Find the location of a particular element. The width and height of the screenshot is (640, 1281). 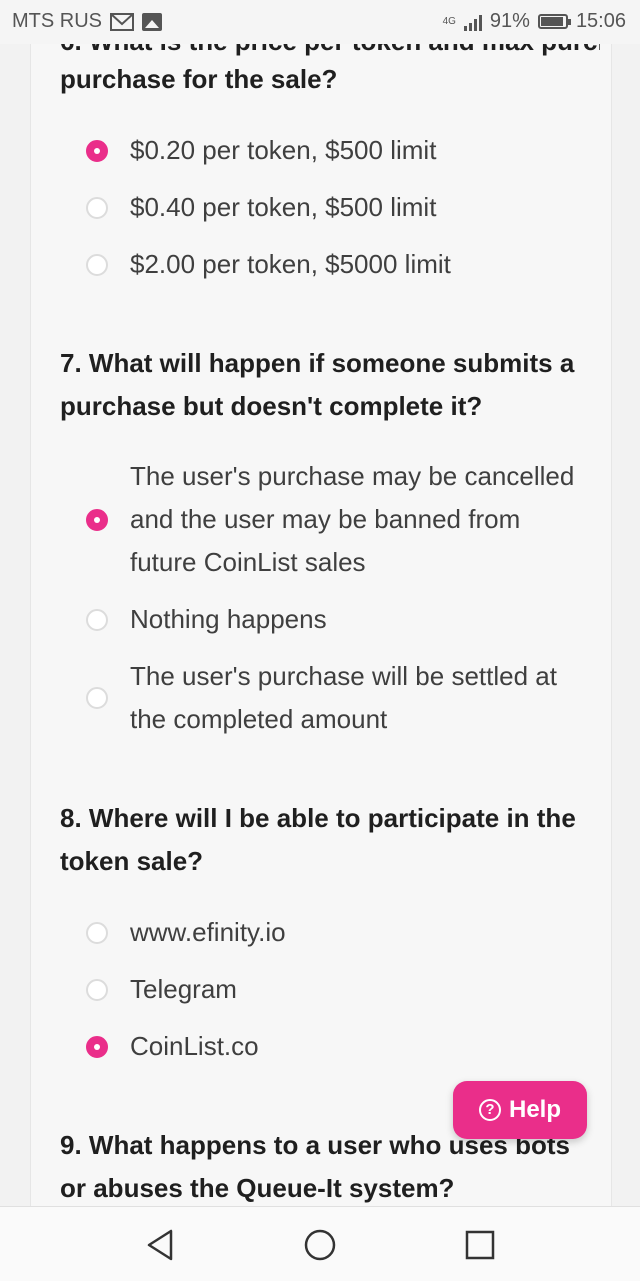

home-button is located at coordinates (320, 1245).